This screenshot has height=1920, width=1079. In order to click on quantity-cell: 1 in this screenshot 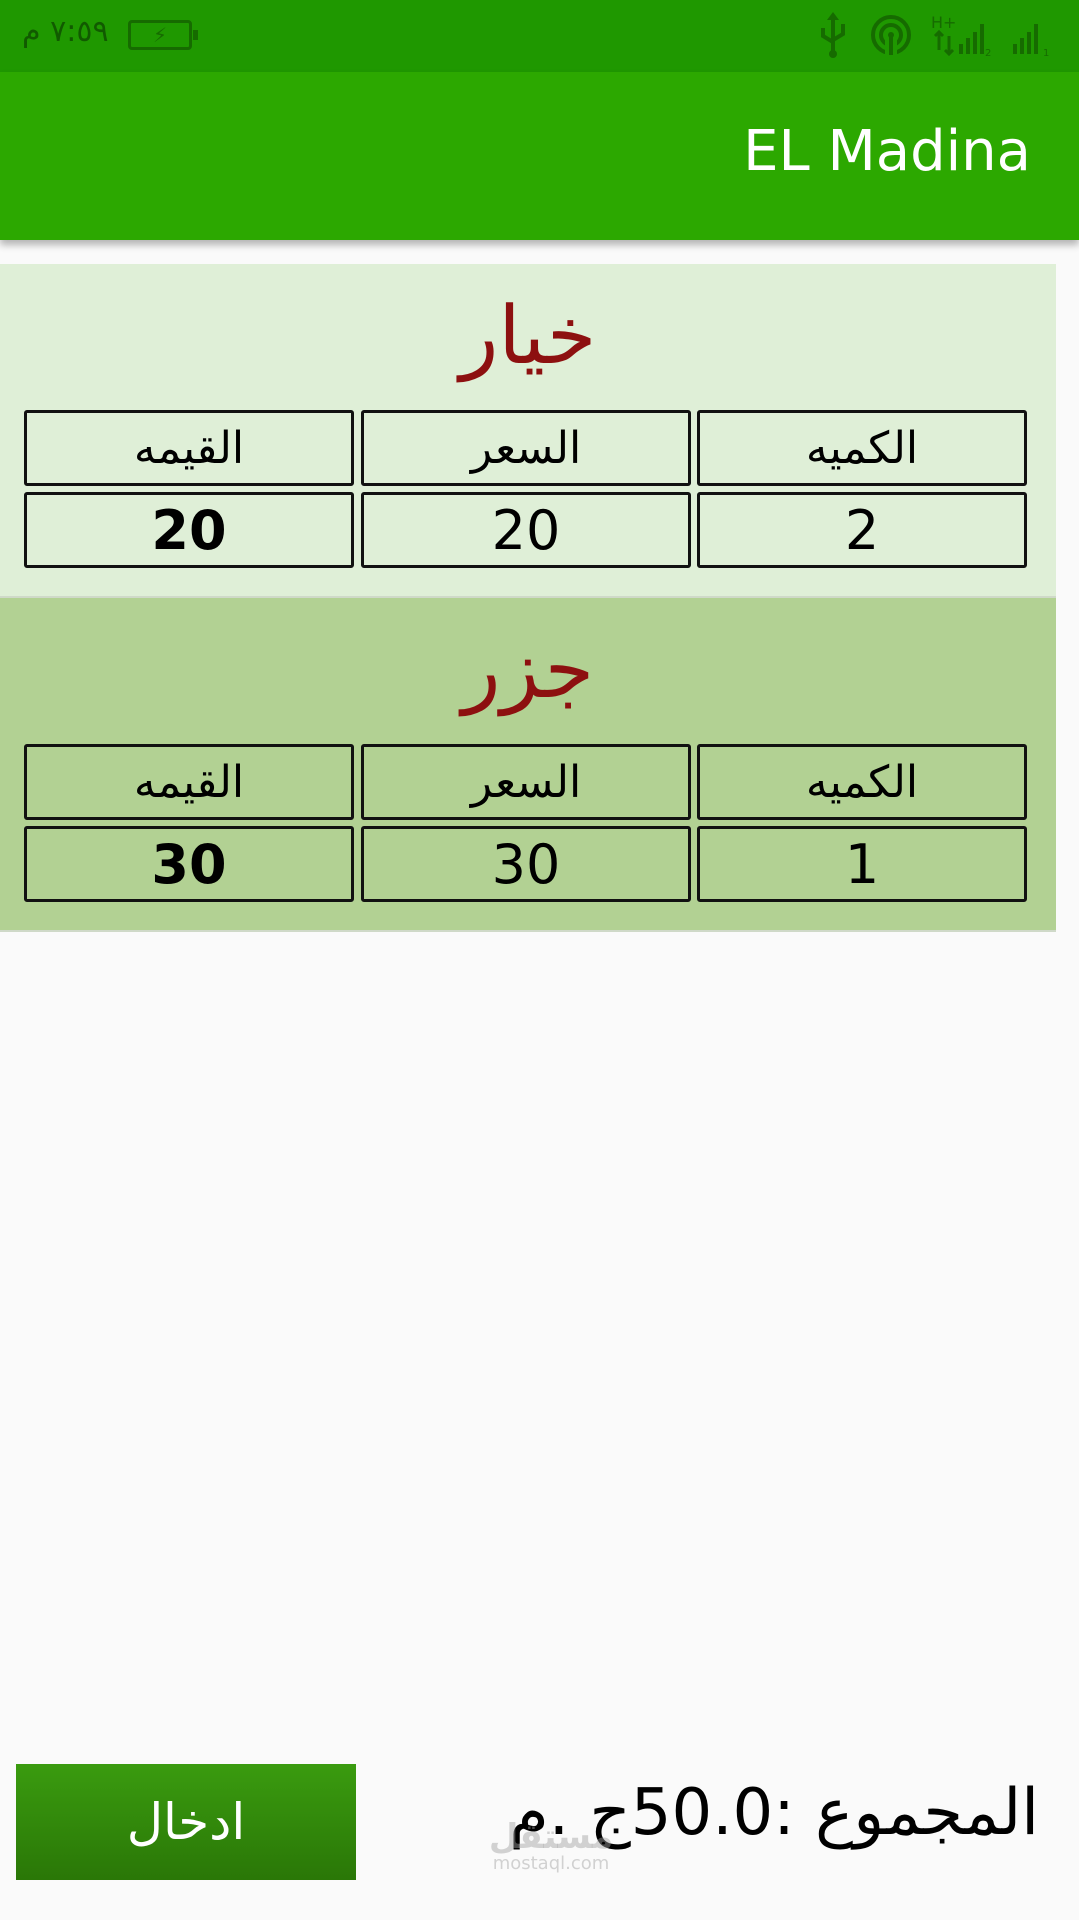, I will do `click(862, 864)`.